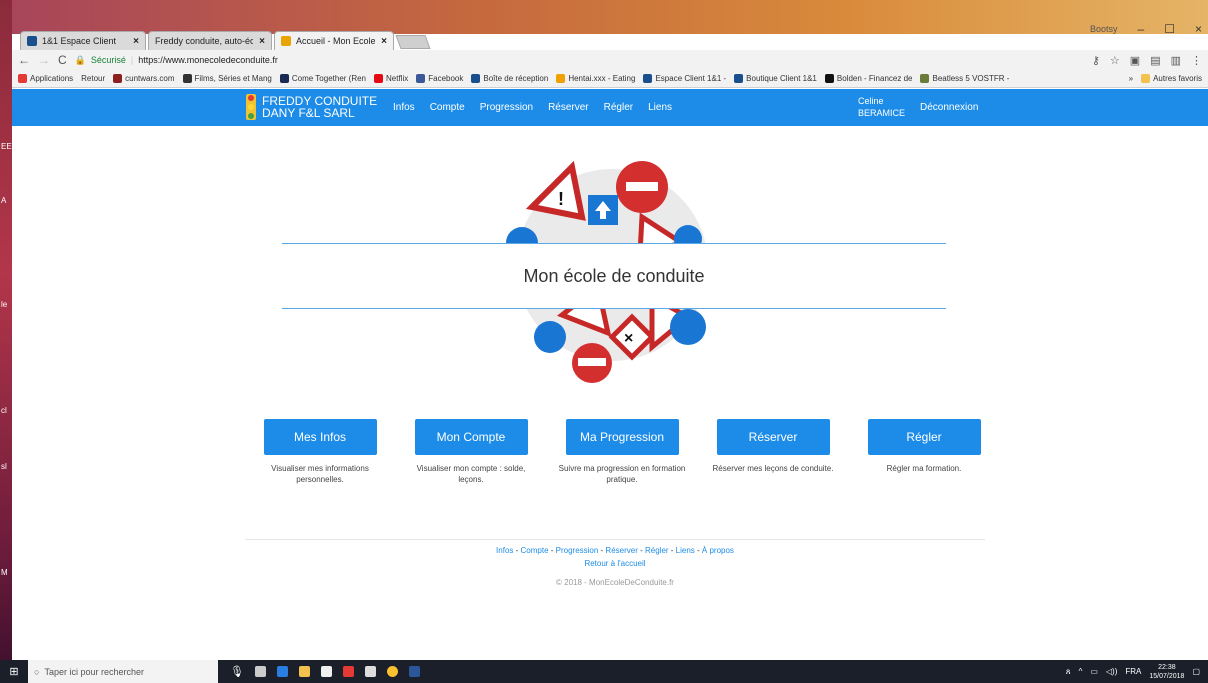 The height and width of the screenshot is (683, 1208). Describe the element at coordinates (577, 550) in the screenshot. I see `footer-link-progression: Progression` at that location.